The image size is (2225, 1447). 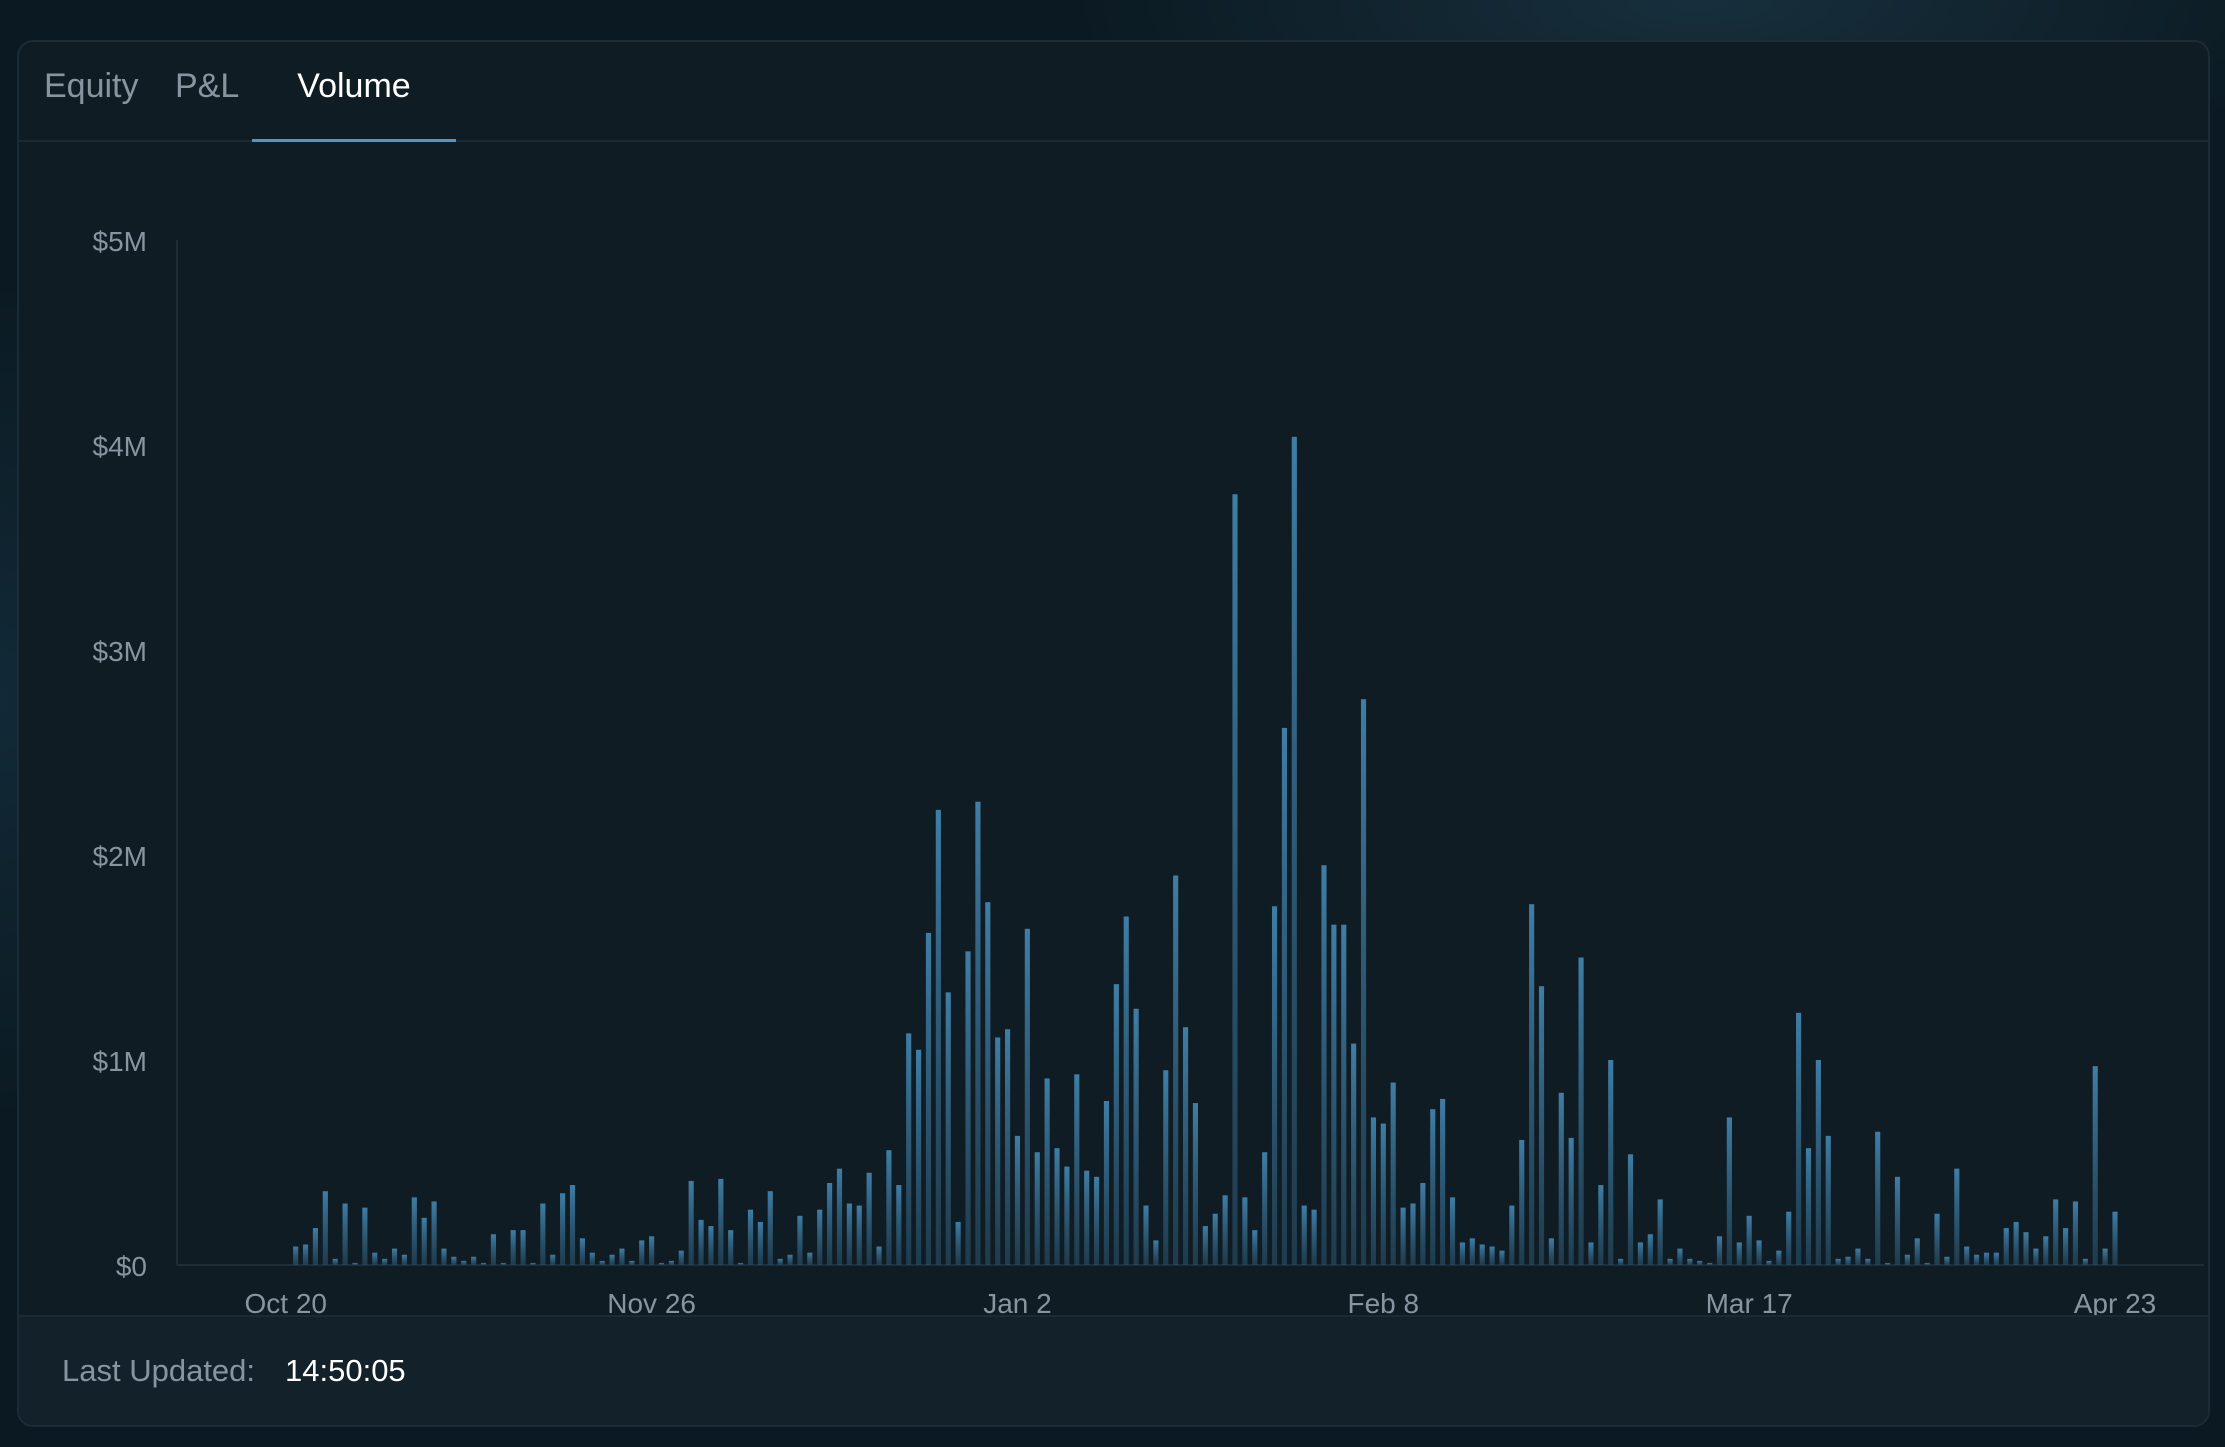 I want to click on tab-pnl: P&L, so click(x=215, y=103).